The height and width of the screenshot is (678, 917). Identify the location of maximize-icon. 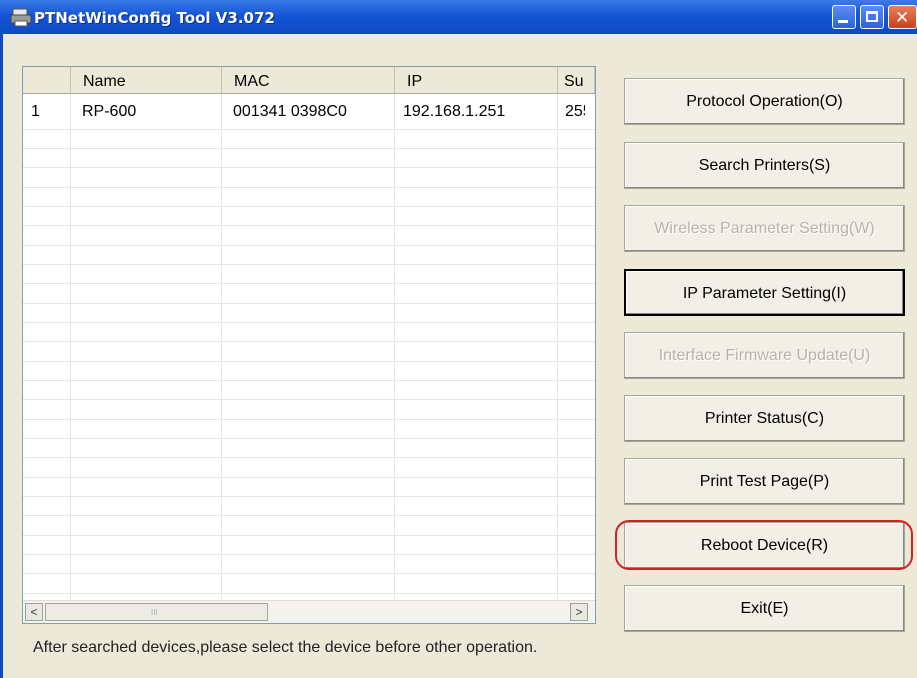
(872, 16).